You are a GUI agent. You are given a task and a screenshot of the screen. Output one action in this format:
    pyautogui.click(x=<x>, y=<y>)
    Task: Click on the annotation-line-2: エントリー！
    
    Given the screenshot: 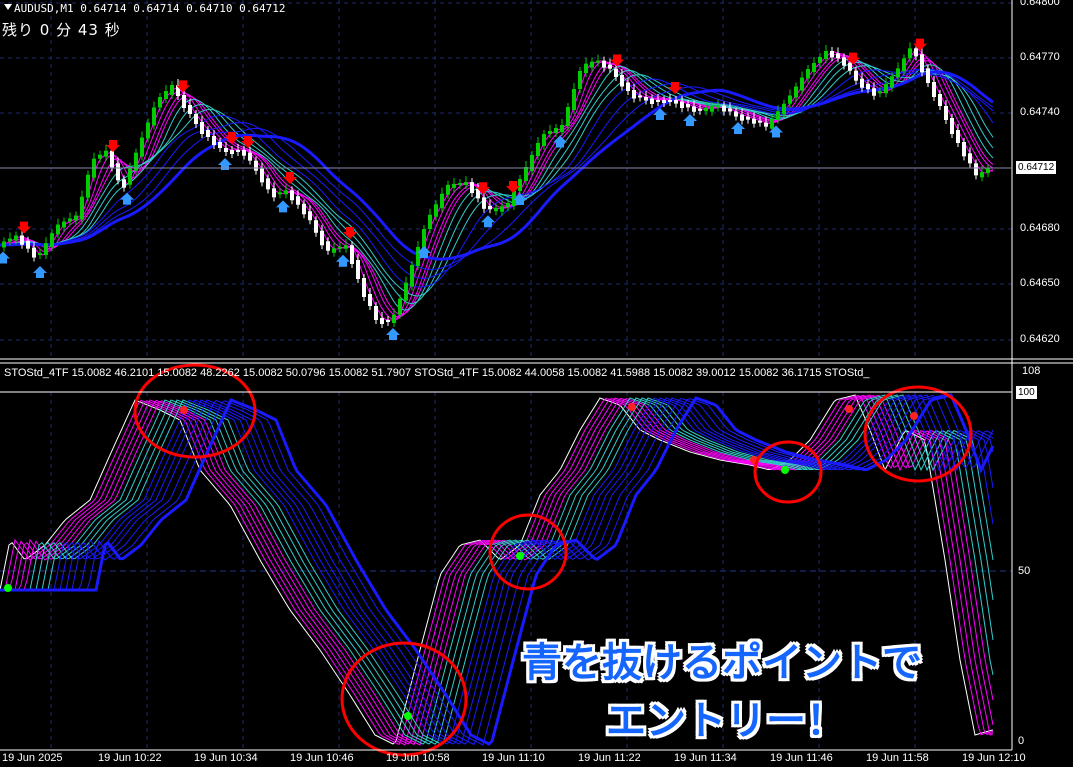 What is the action you would take?
    pyautogui.click(x=726, y=721)
    